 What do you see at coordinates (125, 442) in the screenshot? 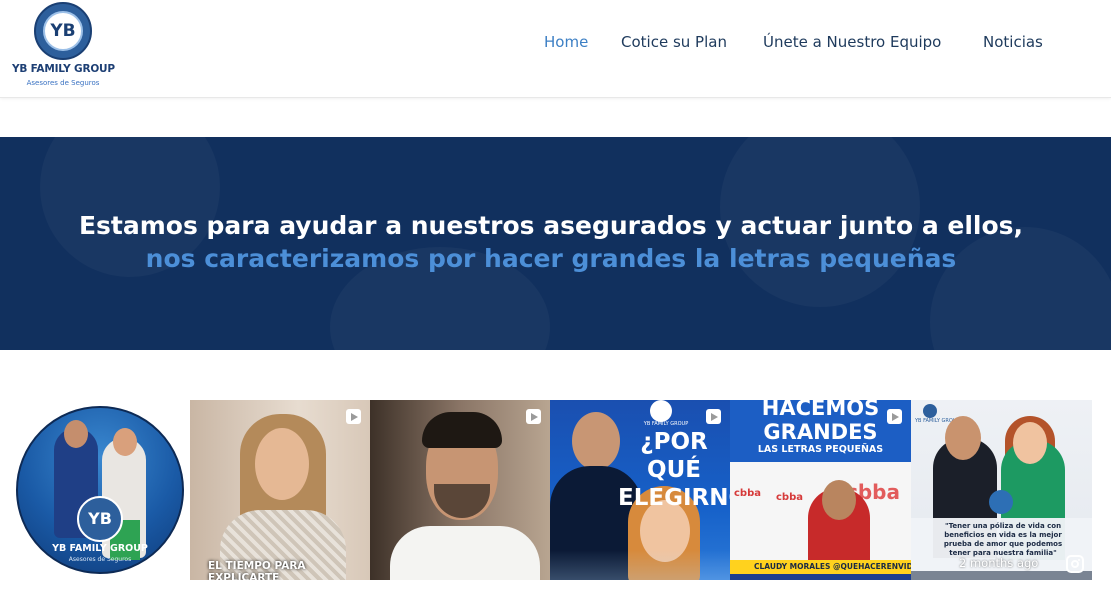
I see `avatar-woman-head` at bounding box center [125, 442].